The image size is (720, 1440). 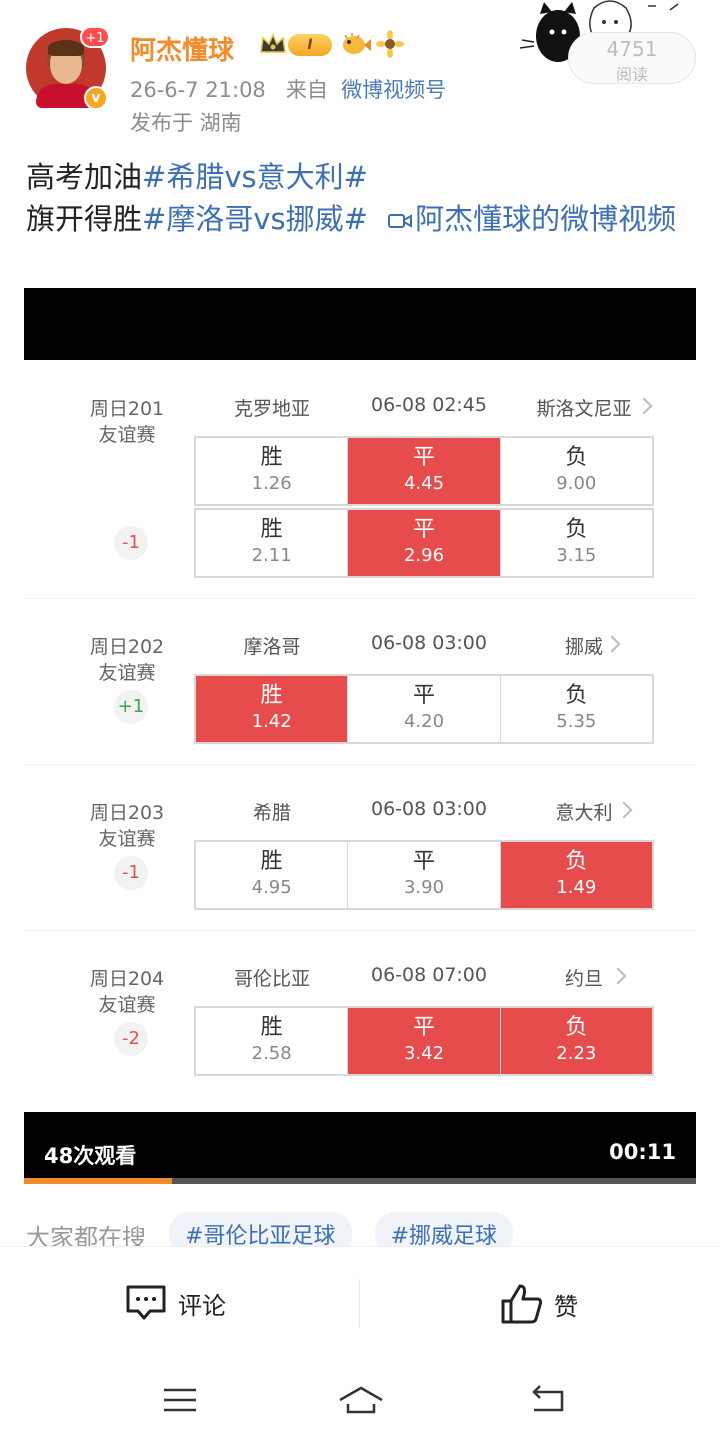 I want to click on from-label: 来自, so click(x=306, y=90).